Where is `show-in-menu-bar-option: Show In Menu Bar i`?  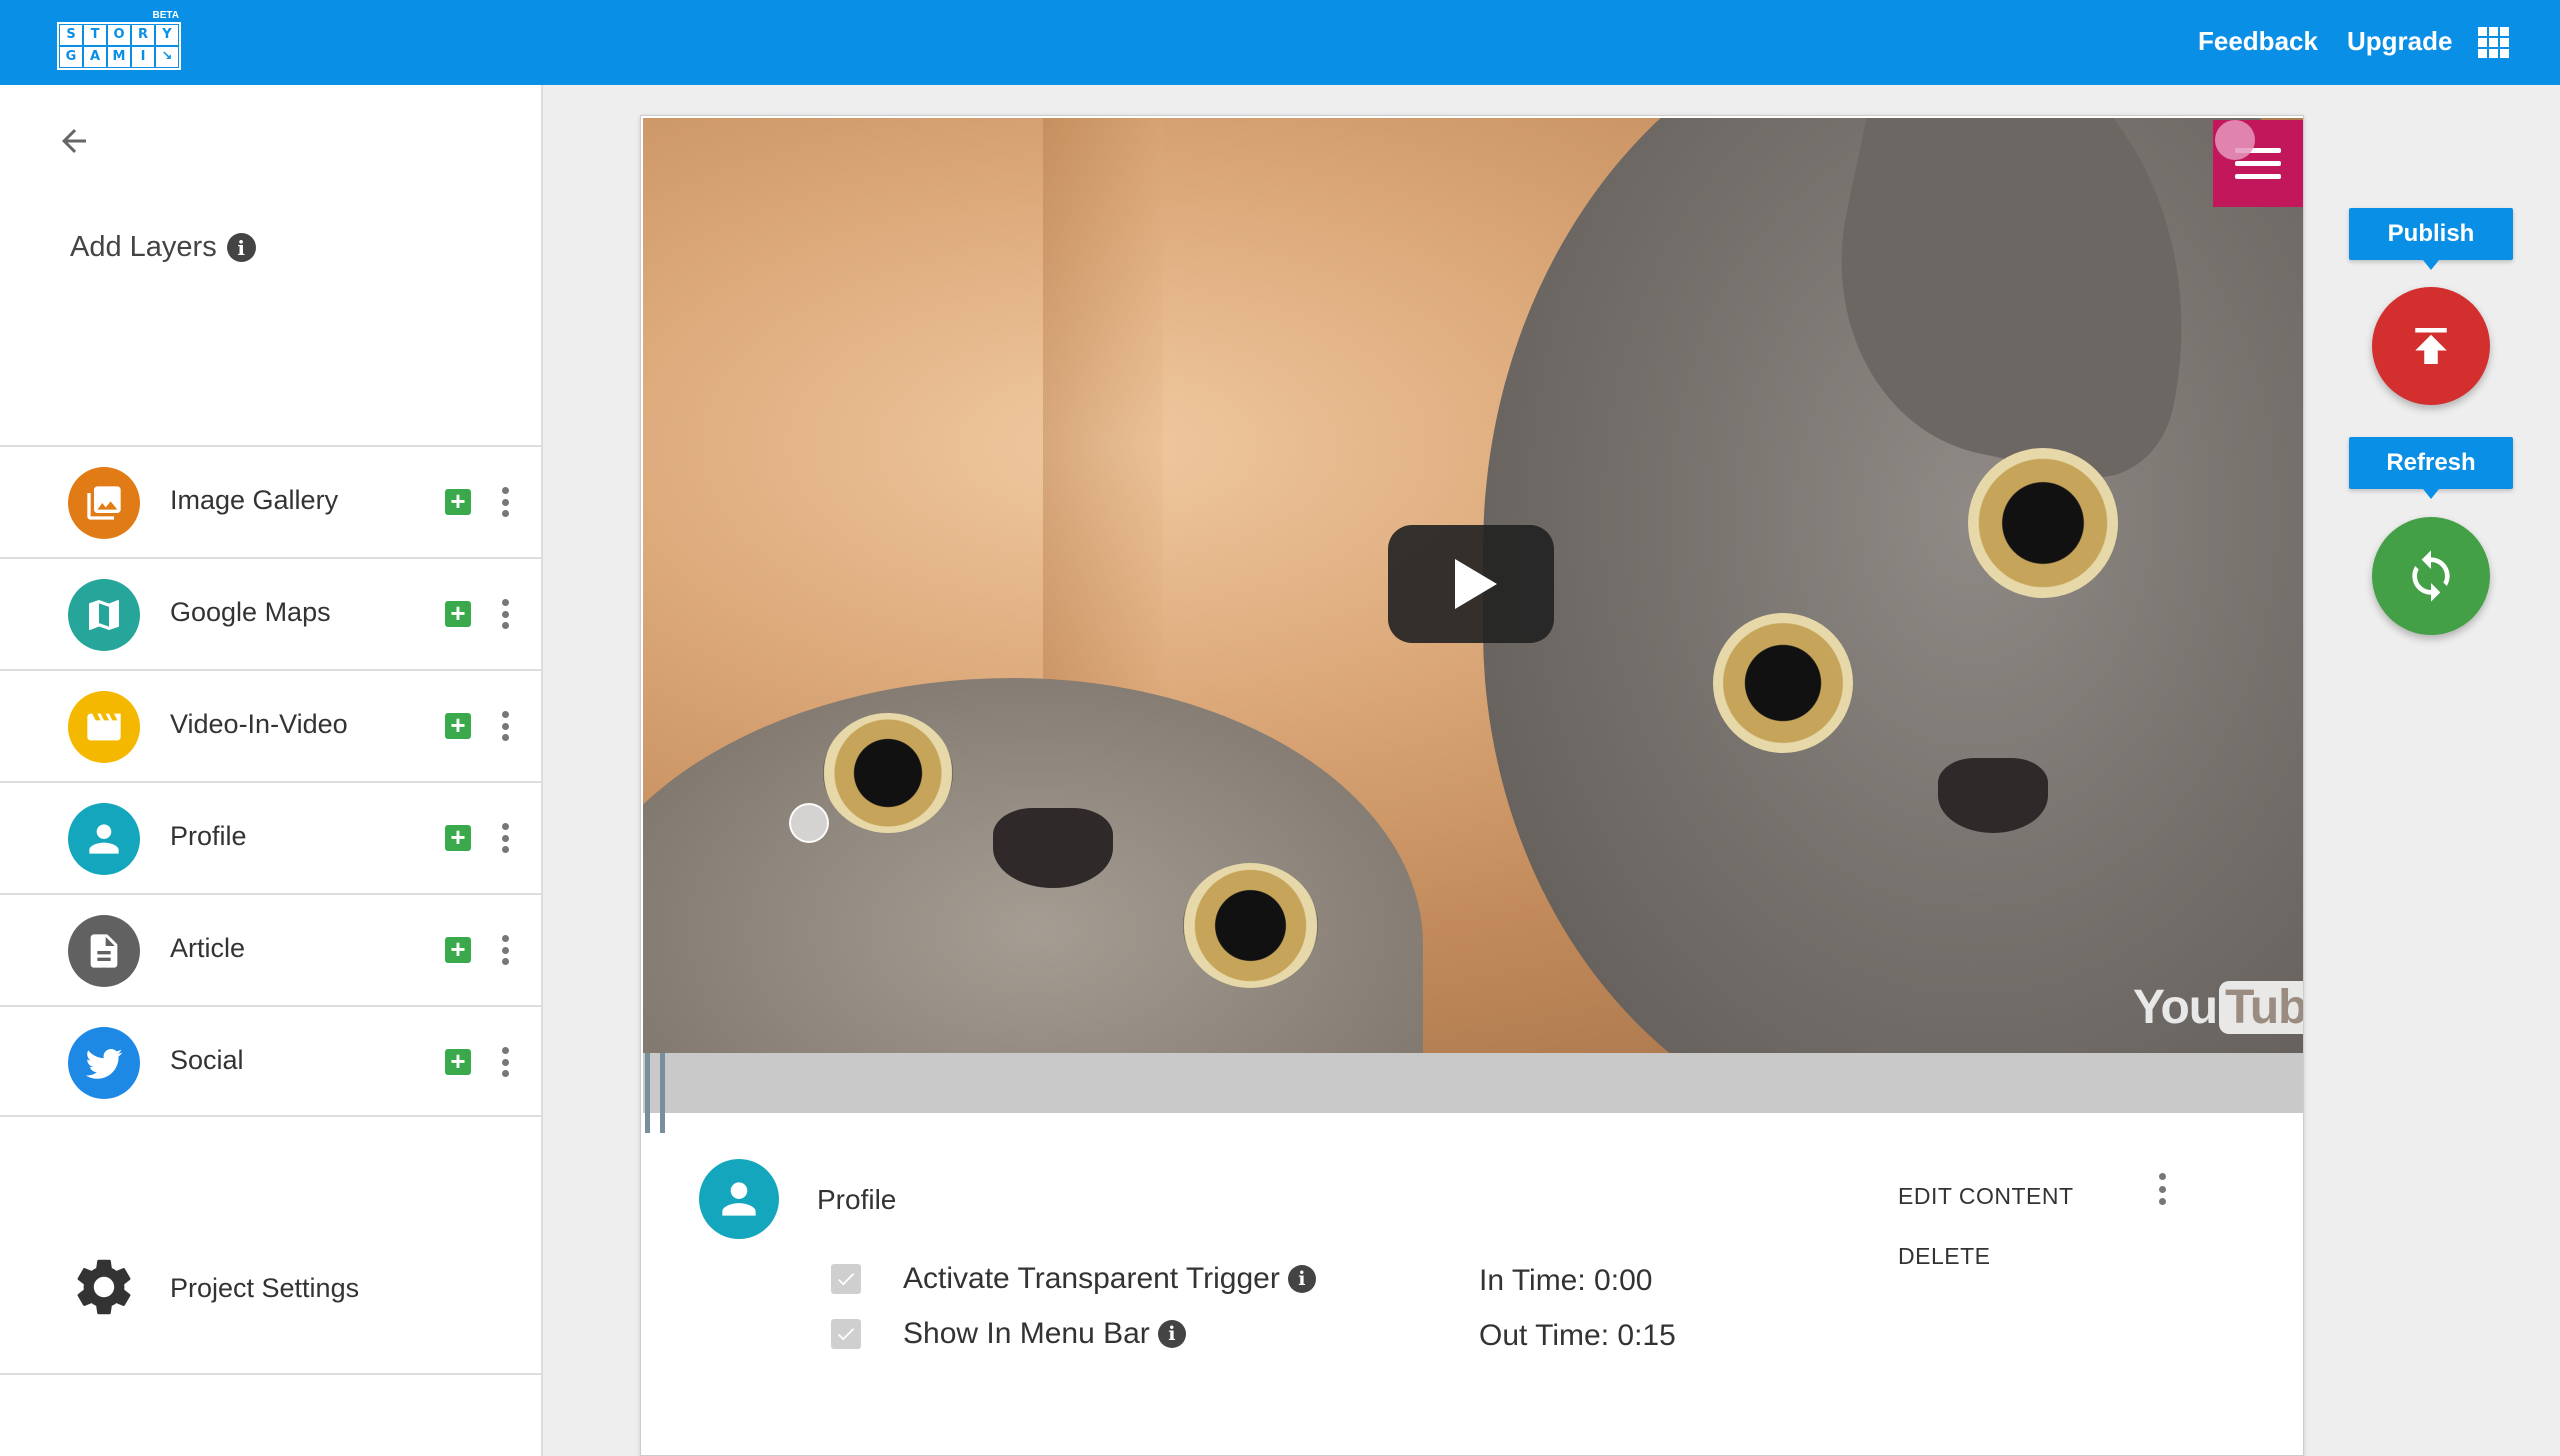
show-in-menu-bar-option: Show In Menu Bar i is located at coordinates (1008, 1334).